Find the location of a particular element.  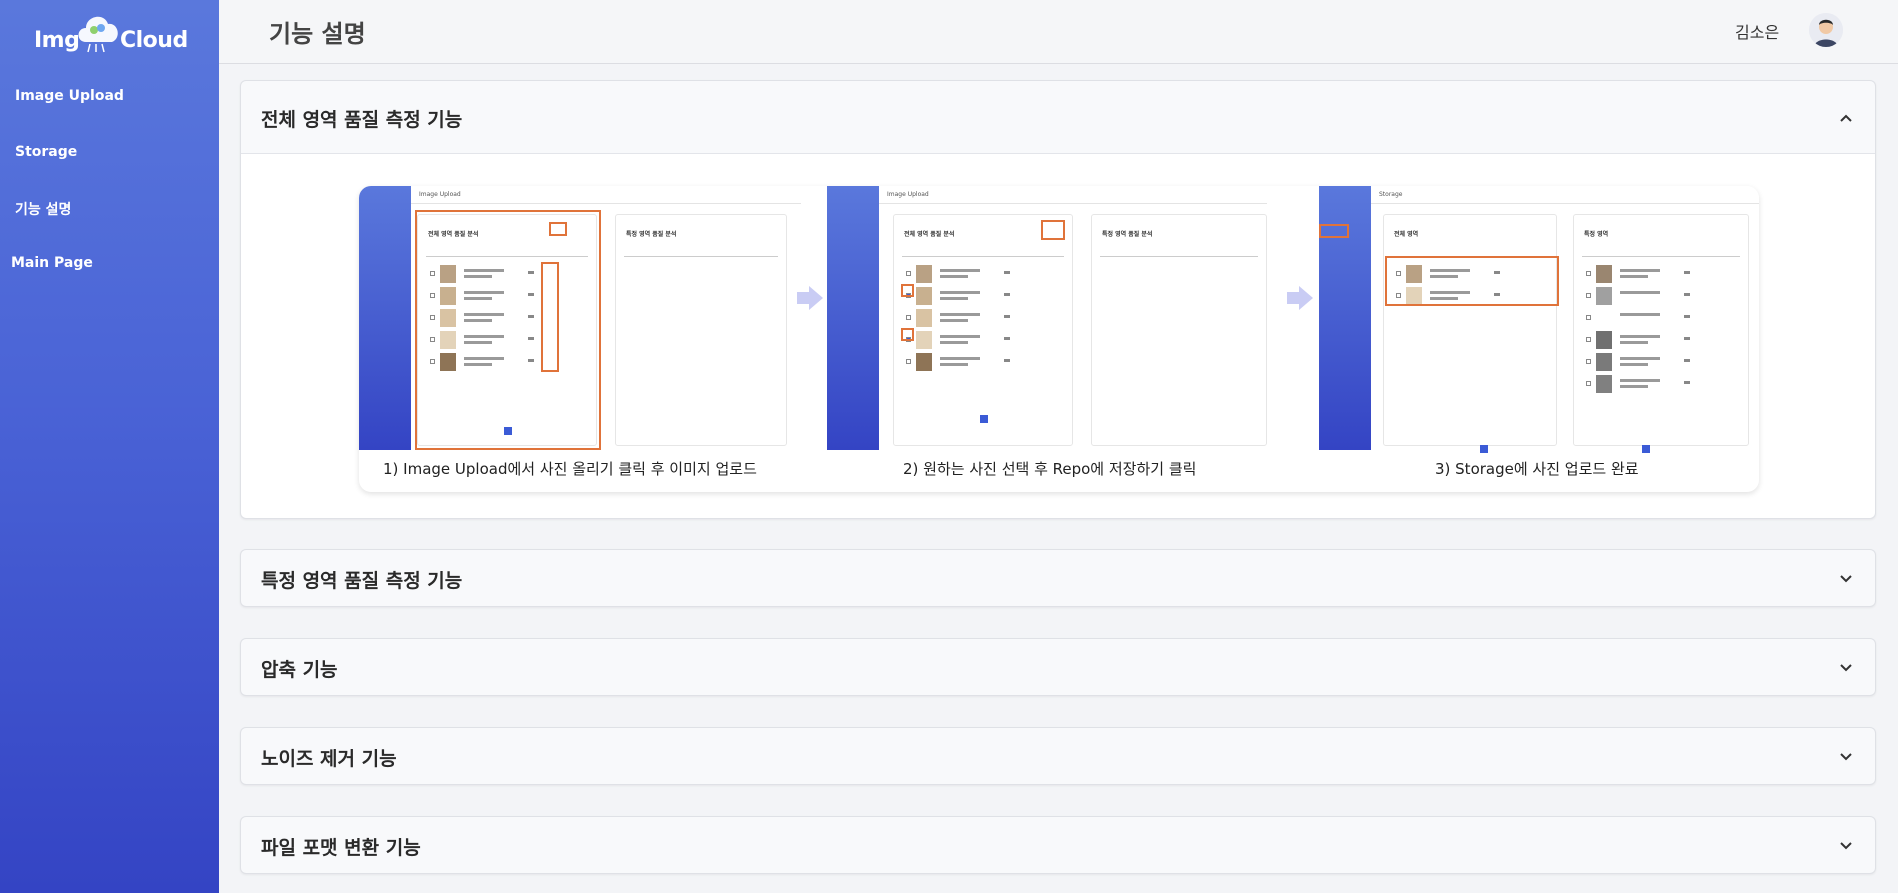

mini-page-title: Storage is located at coordinates (1391, 194).